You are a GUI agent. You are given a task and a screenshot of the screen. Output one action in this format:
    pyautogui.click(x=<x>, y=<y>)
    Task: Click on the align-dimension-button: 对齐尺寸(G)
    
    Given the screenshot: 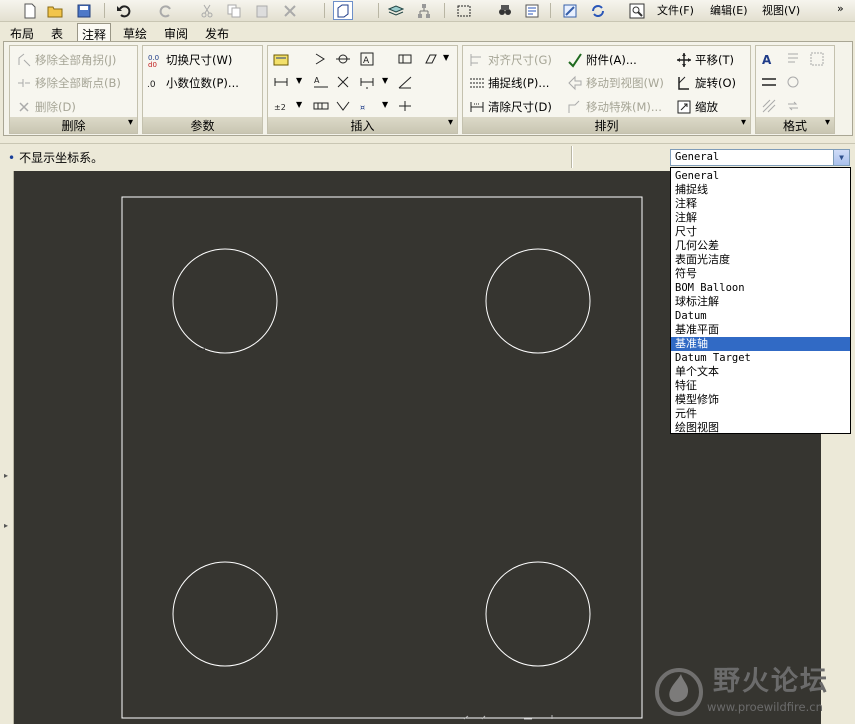 What is the action you would take?
    pyautogui.click(x=510, y=60)
    